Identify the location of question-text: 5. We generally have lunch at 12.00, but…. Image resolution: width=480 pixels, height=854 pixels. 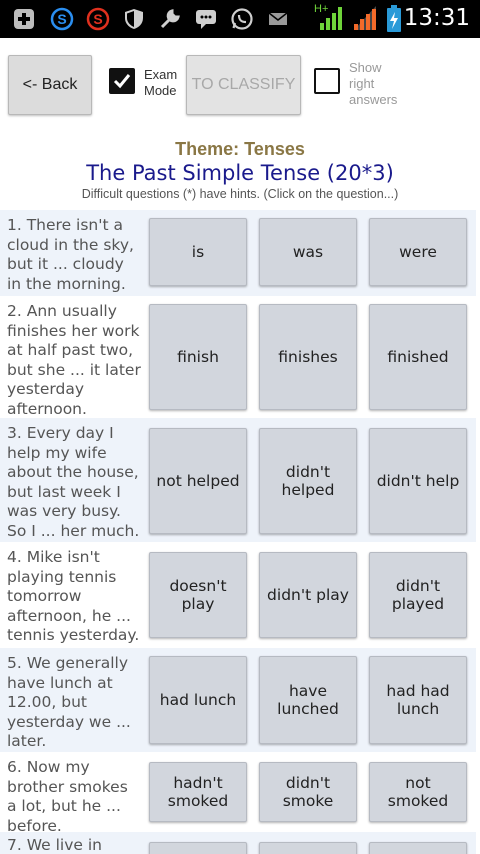
(74, 703).